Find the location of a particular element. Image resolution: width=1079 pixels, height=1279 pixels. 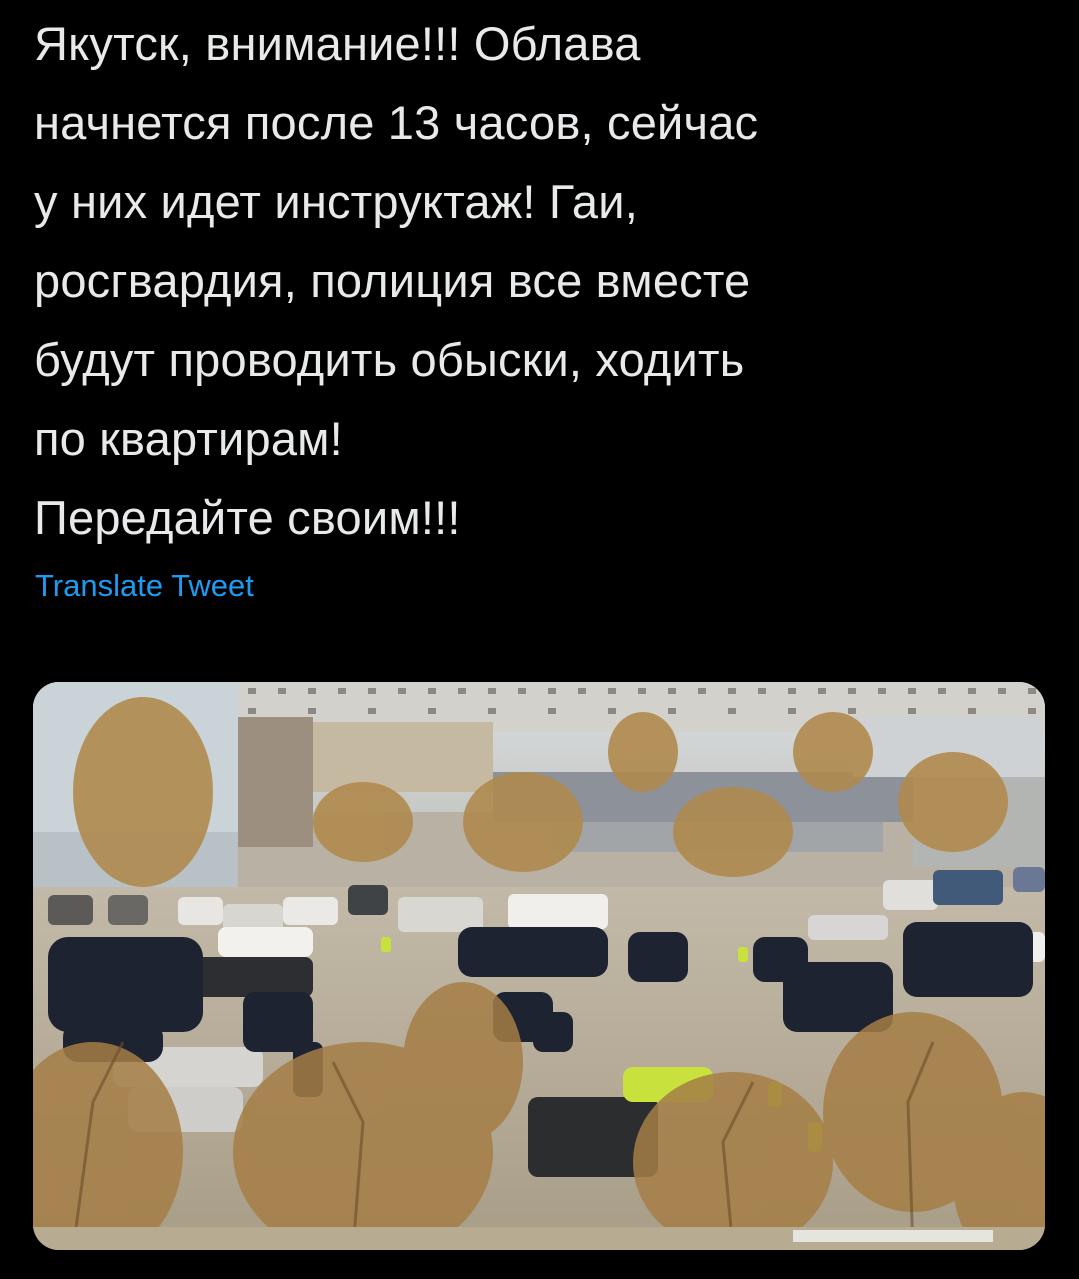

tweet-text-line: начнется после 13 часов, сейчас is located at coordinates (396, 122).